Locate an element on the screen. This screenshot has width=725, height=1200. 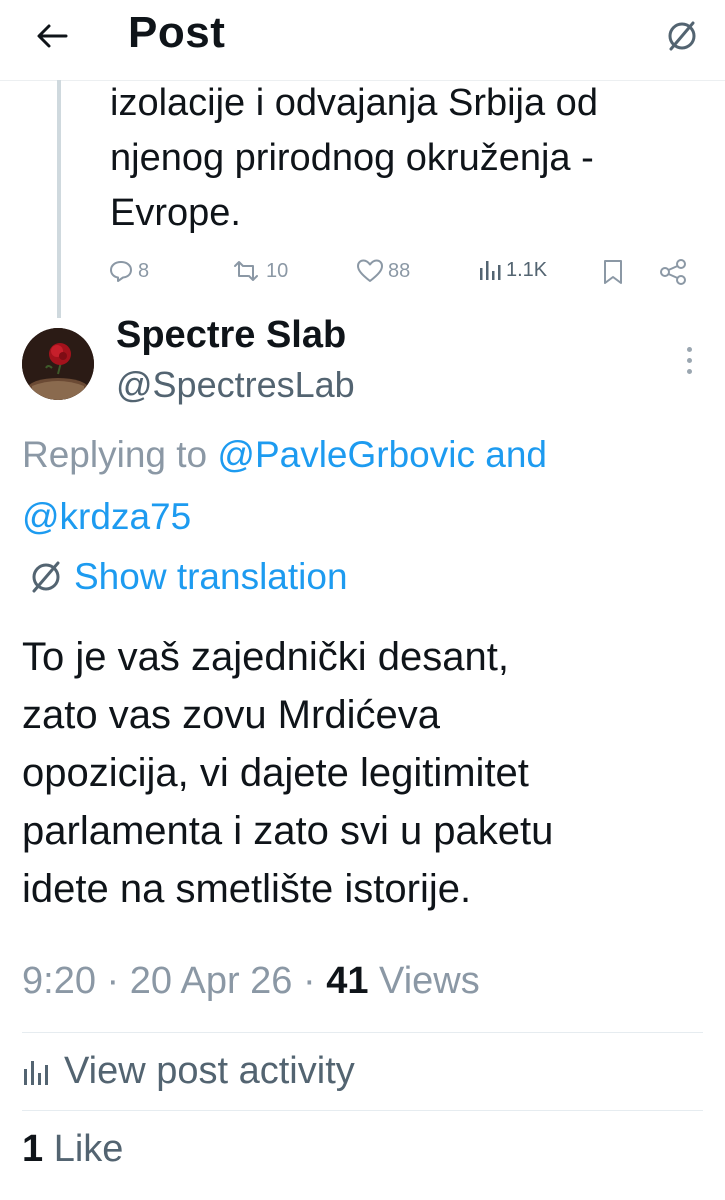
rose-avatar-image is located at coordinates (58, 364).